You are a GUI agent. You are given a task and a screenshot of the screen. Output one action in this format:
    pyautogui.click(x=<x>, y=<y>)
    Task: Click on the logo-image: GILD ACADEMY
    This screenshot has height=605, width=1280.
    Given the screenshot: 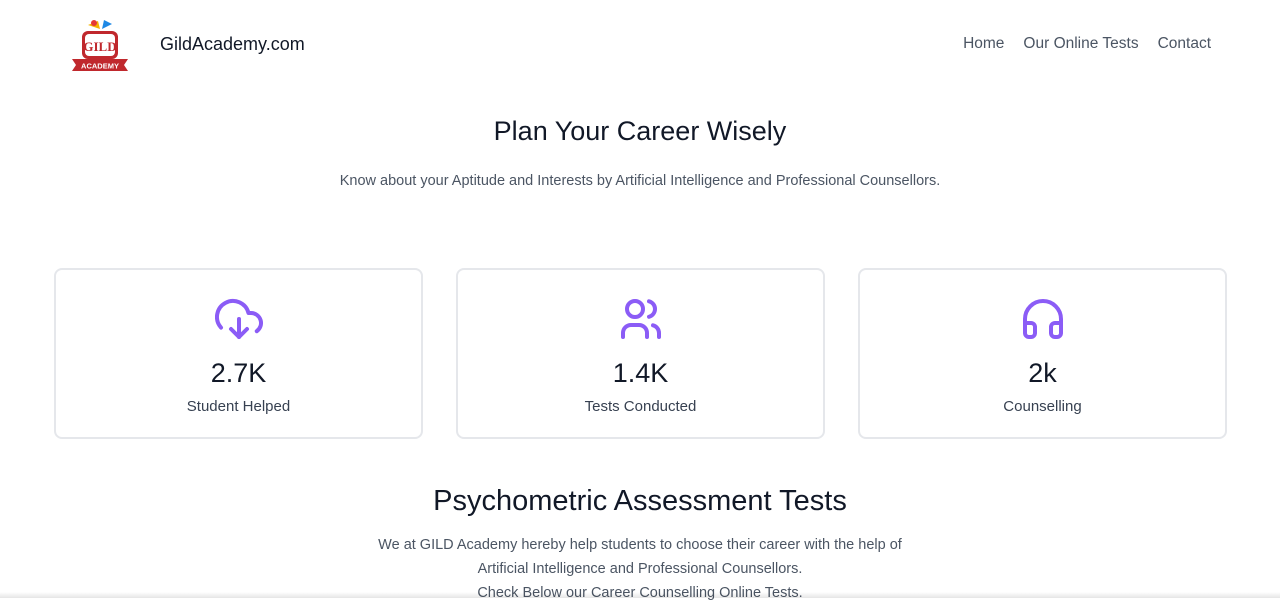 What is the action you would take?
    pyautogui.click(x=100, y=45)
    